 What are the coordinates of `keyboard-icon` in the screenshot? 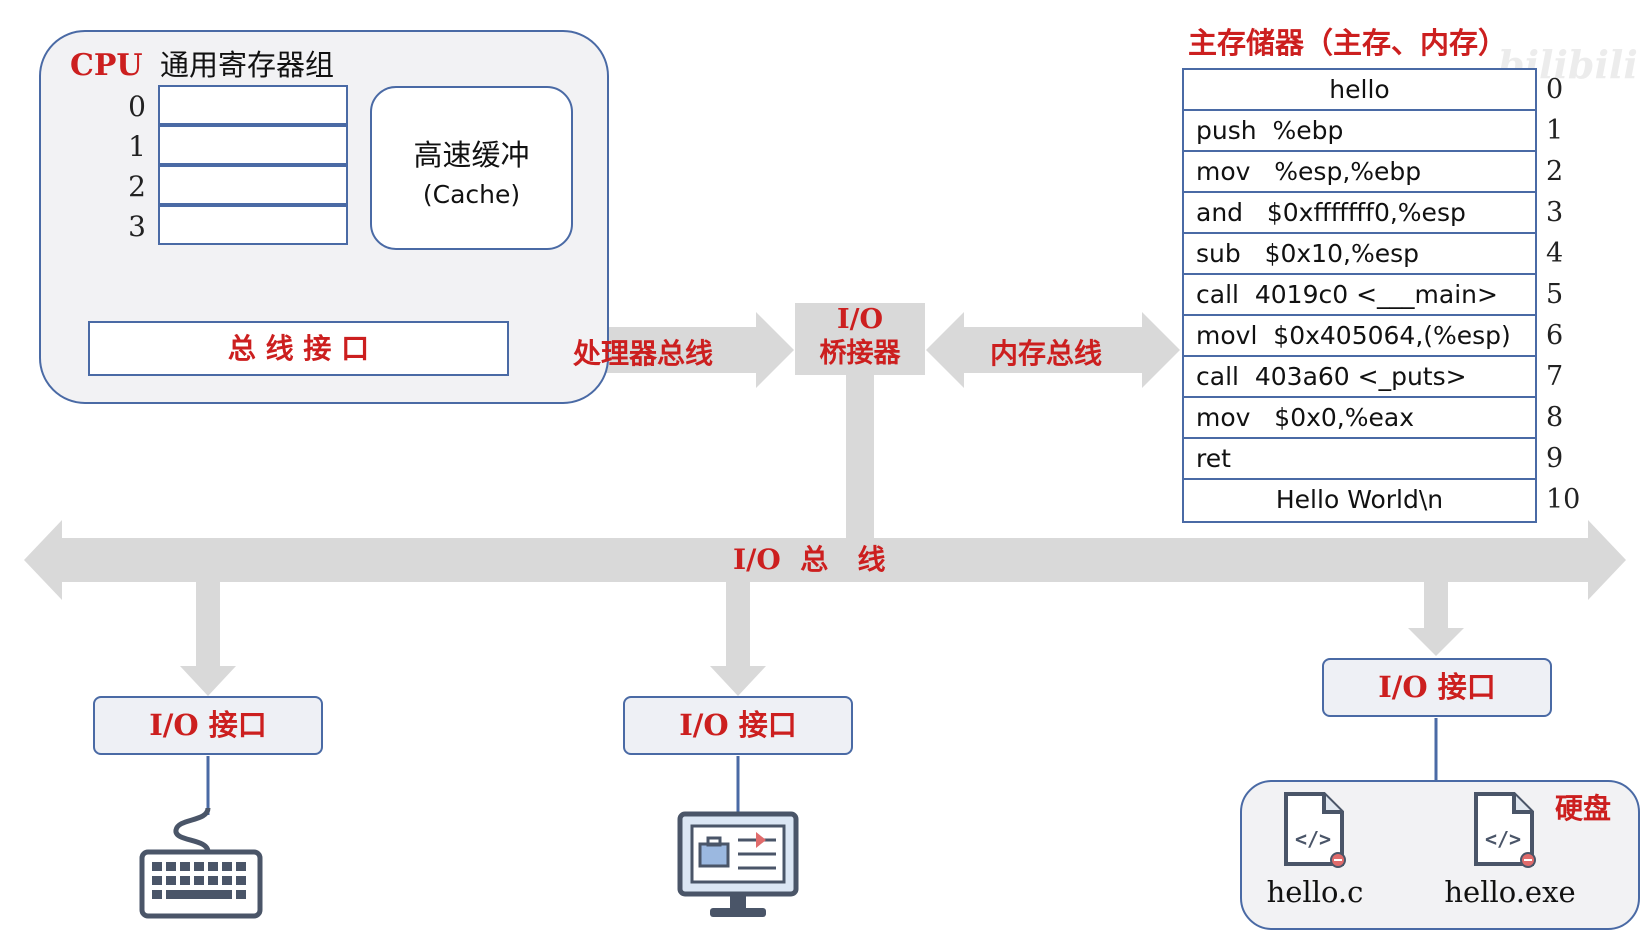 It's located at (201, 863).